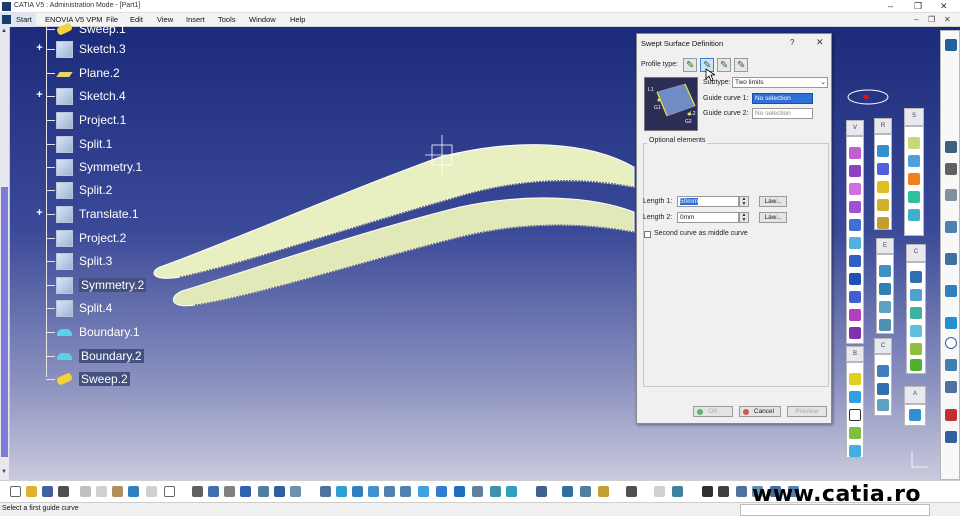 This screenshot has width=960, height=516. What do you see at coordinates (213, 491) in the screenshot?
I see `knowledge-icon` at bounding box center [213, 491].